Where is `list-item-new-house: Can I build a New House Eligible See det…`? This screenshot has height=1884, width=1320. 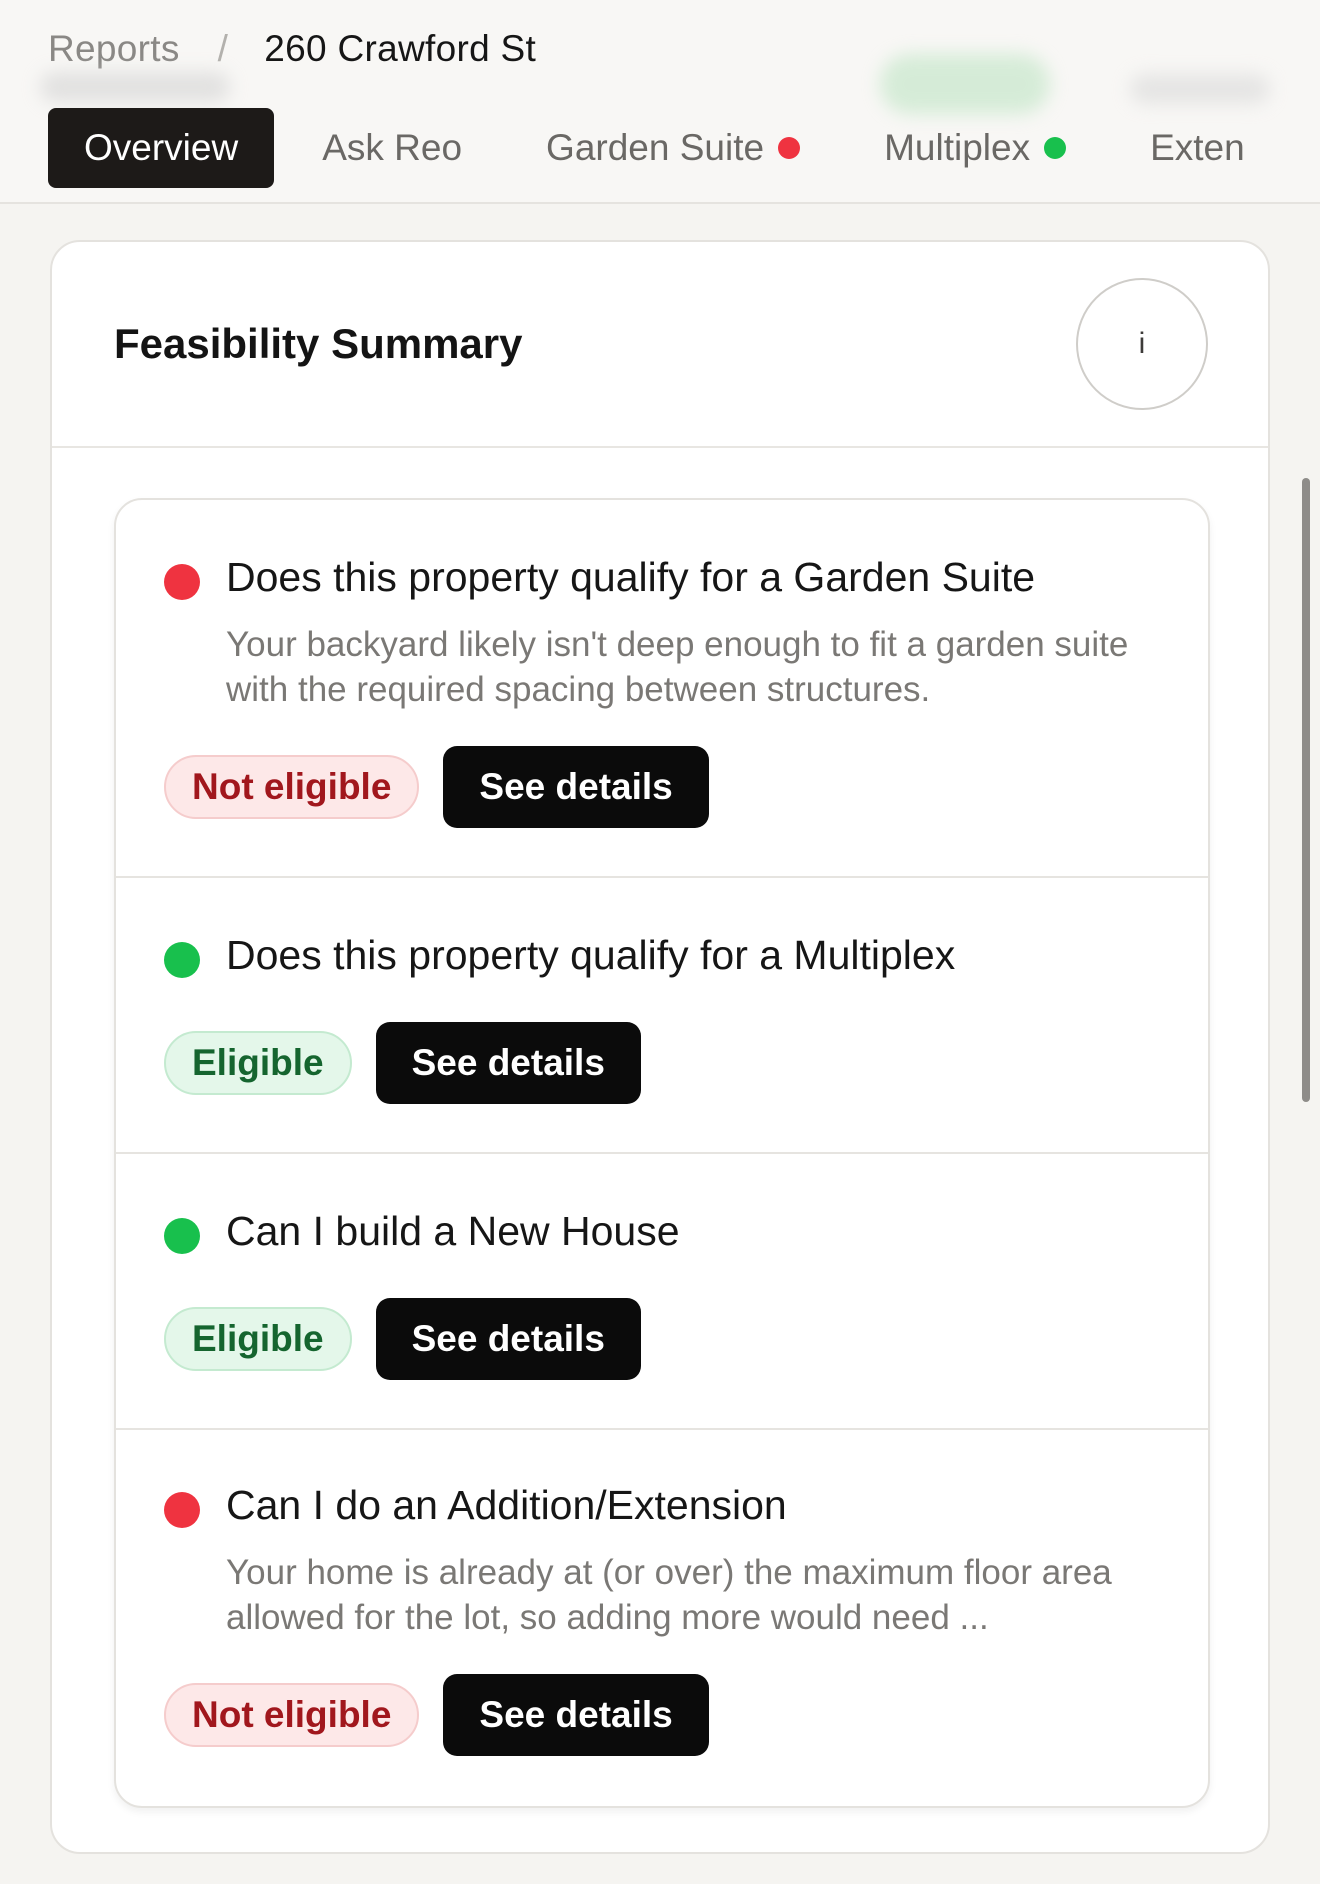
list-item-new-house: Can I build a New House Eligible See det… is located at coordinates (662, 1292).